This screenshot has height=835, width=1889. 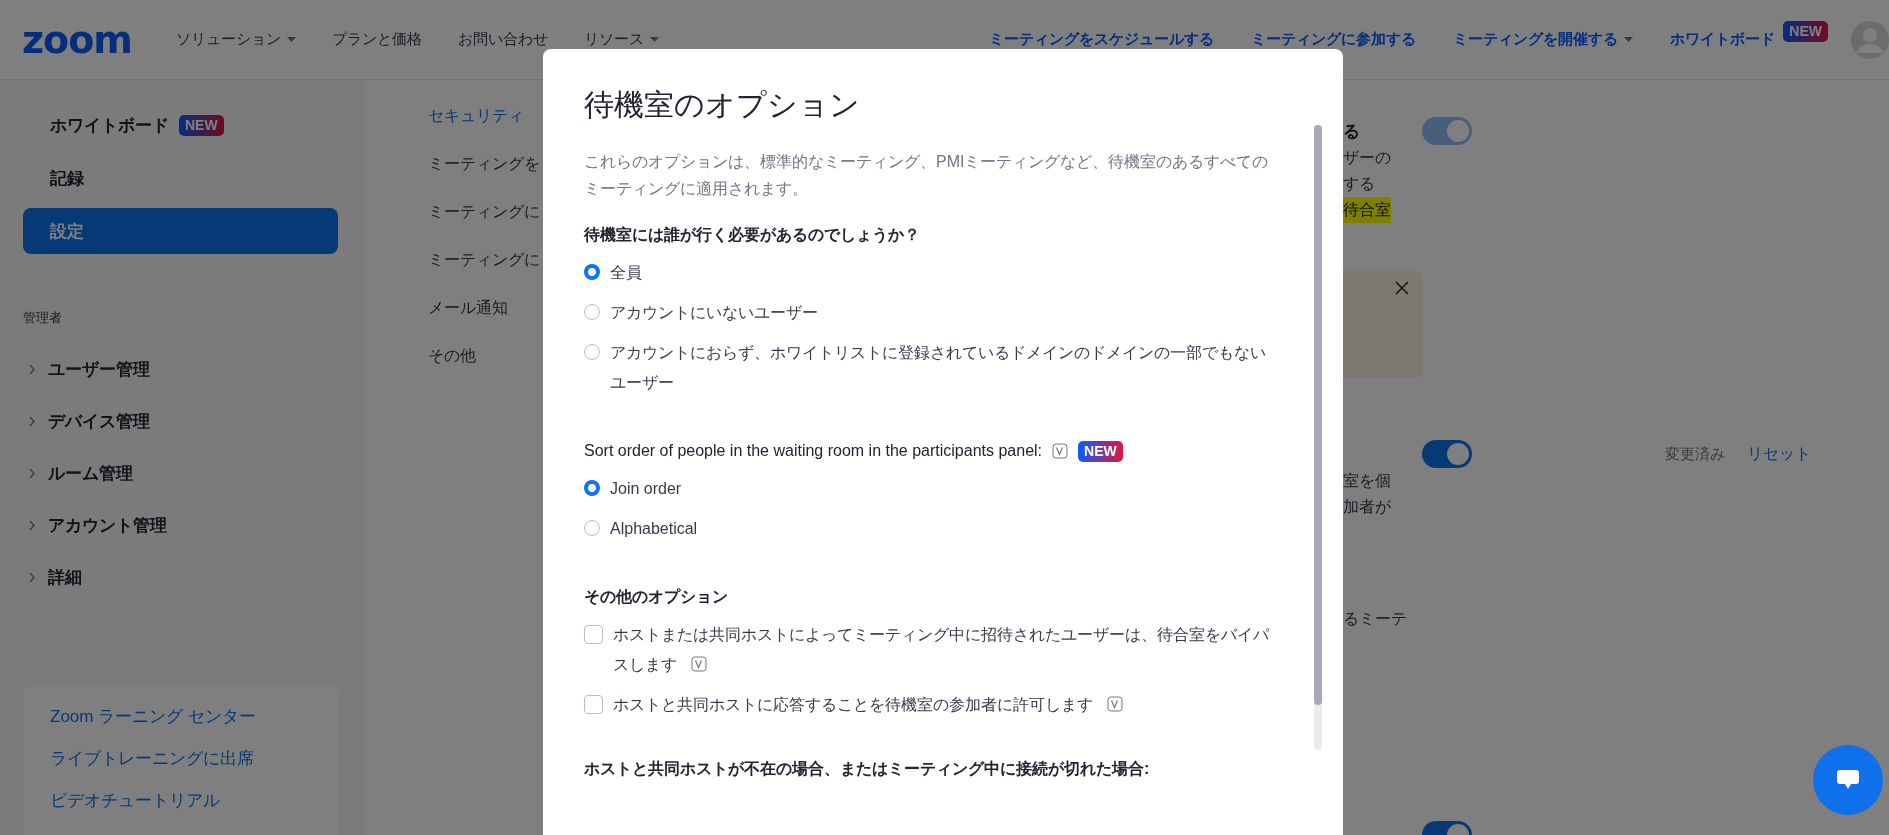 What do you see at coordinates (1848, 780) in the screenshot?
I see `chat-icon` at bounding box center [1848, 780].